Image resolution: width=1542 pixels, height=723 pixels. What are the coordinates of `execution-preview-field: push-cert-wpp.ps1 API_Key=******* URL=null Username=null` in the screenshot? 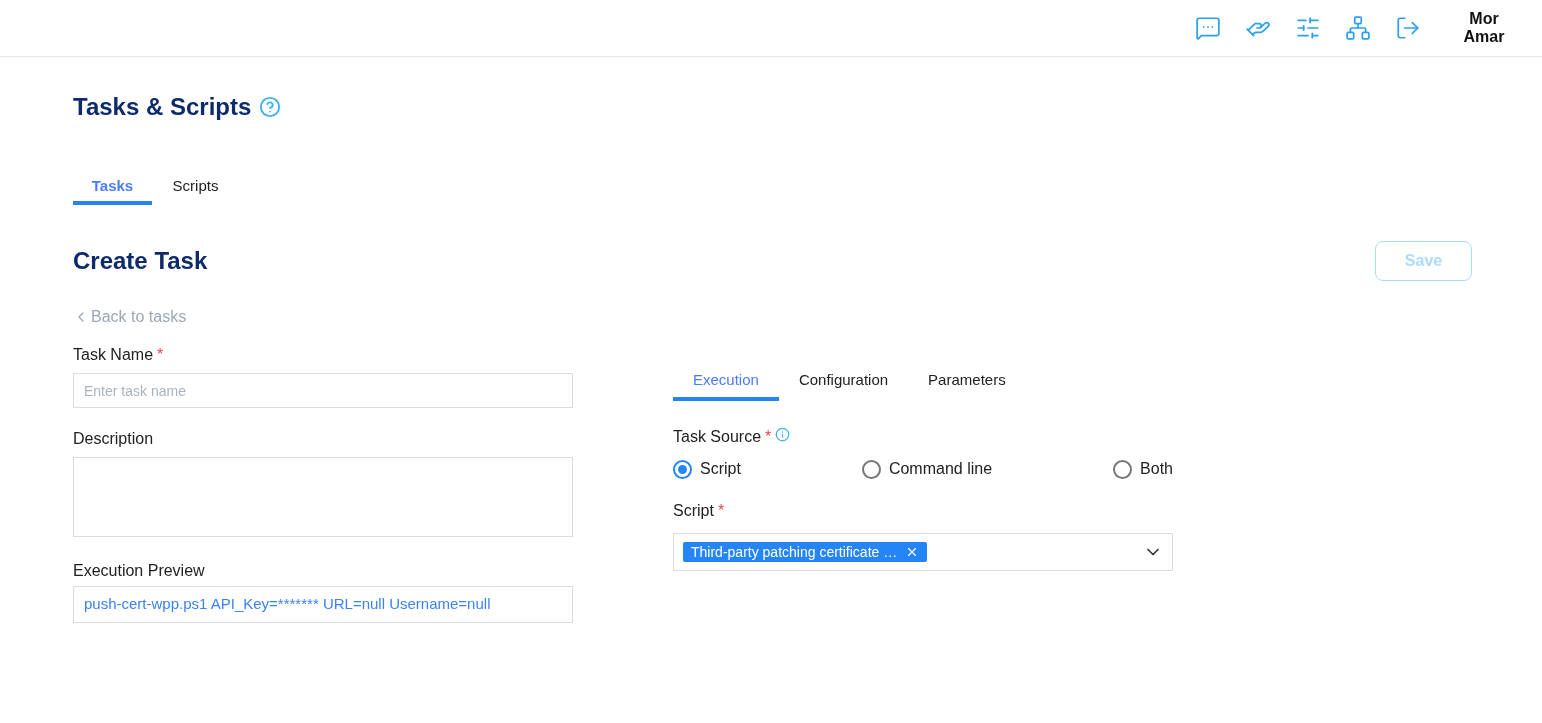 It's located at (323, 604).